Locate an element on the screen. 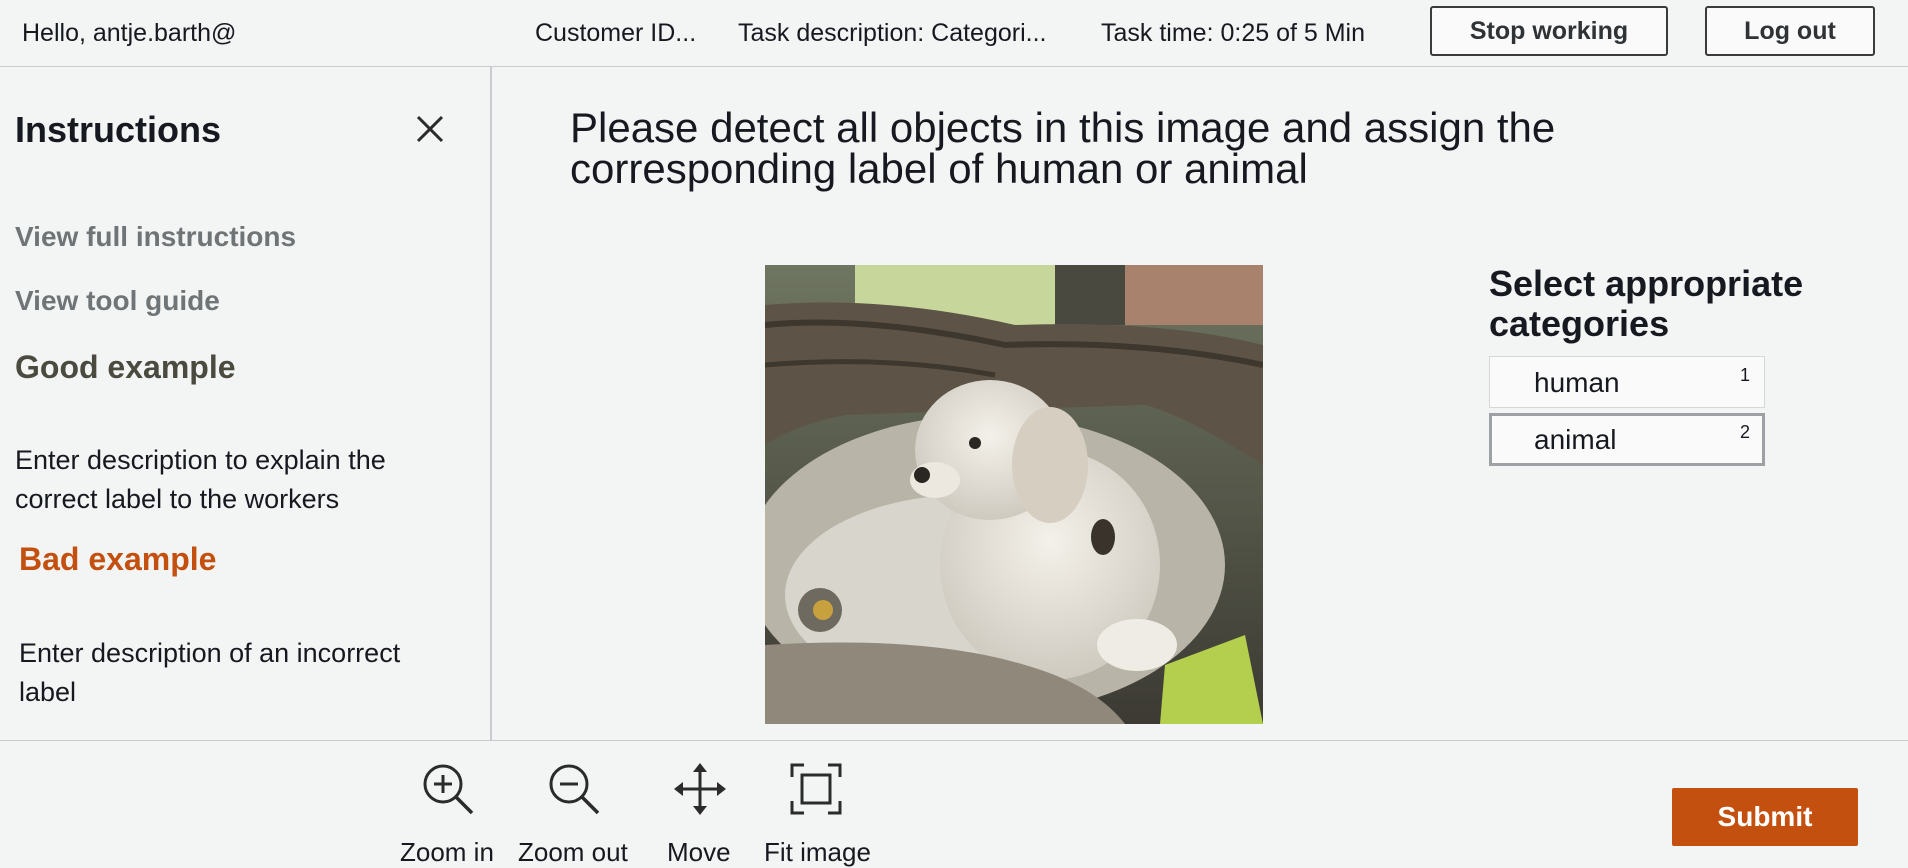 The image size is (1908, 868). instructions-title: Instructions is located at coordinates (118, 129).